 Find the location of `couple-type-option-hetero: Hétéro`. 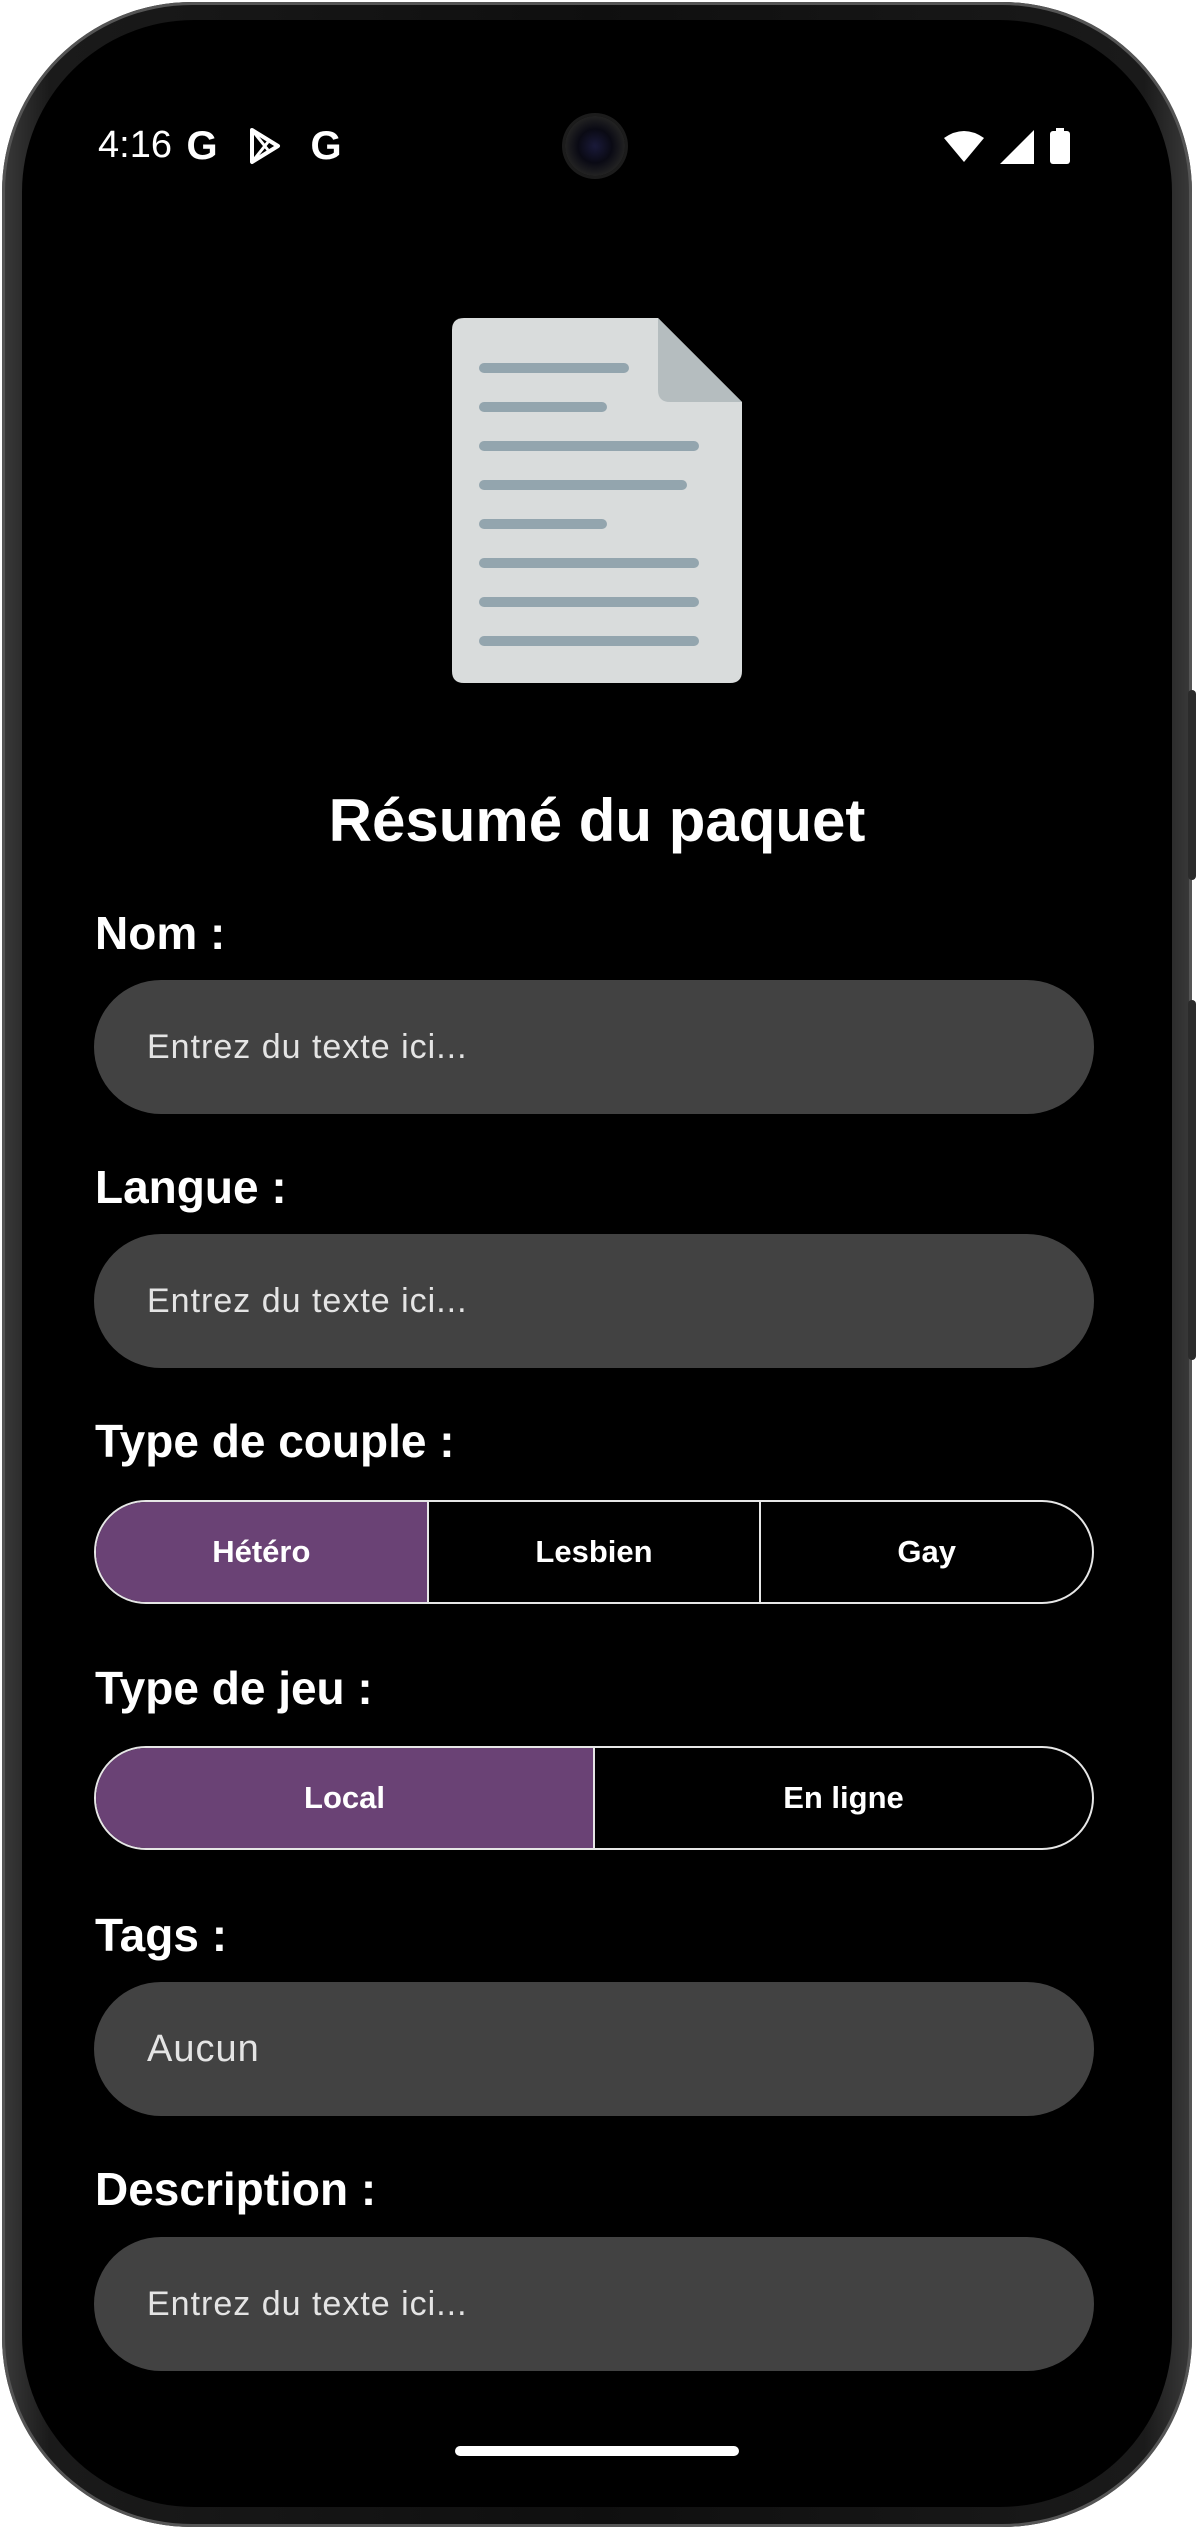

couple-type-option-hetero: Hétéro is located at coordinates (261, 1552).